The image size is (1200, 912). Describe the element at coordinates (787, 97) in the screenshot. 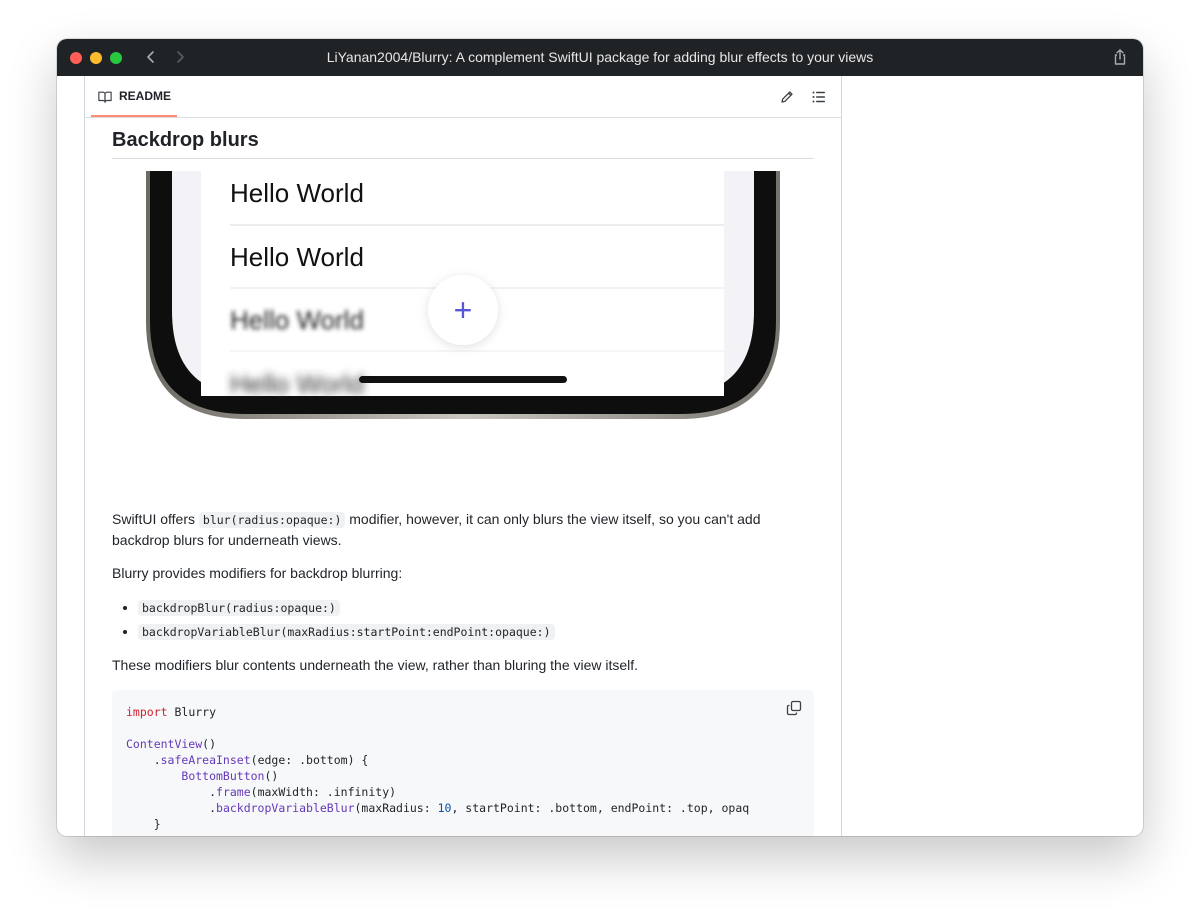

I see `pencil-icon` at that location.